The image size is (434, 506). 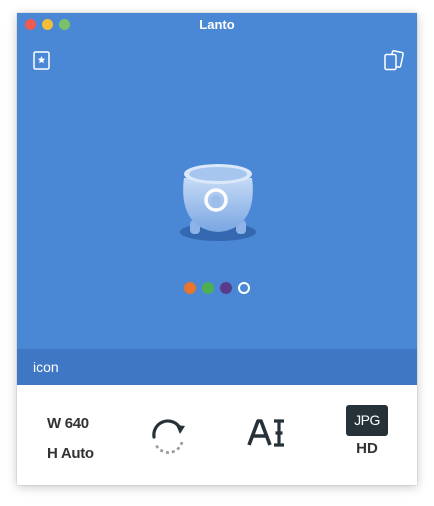 What do you see at coordinates (268, 435) in the screenshot?
I see `text-format-icon` at bounding box center [268, 435].